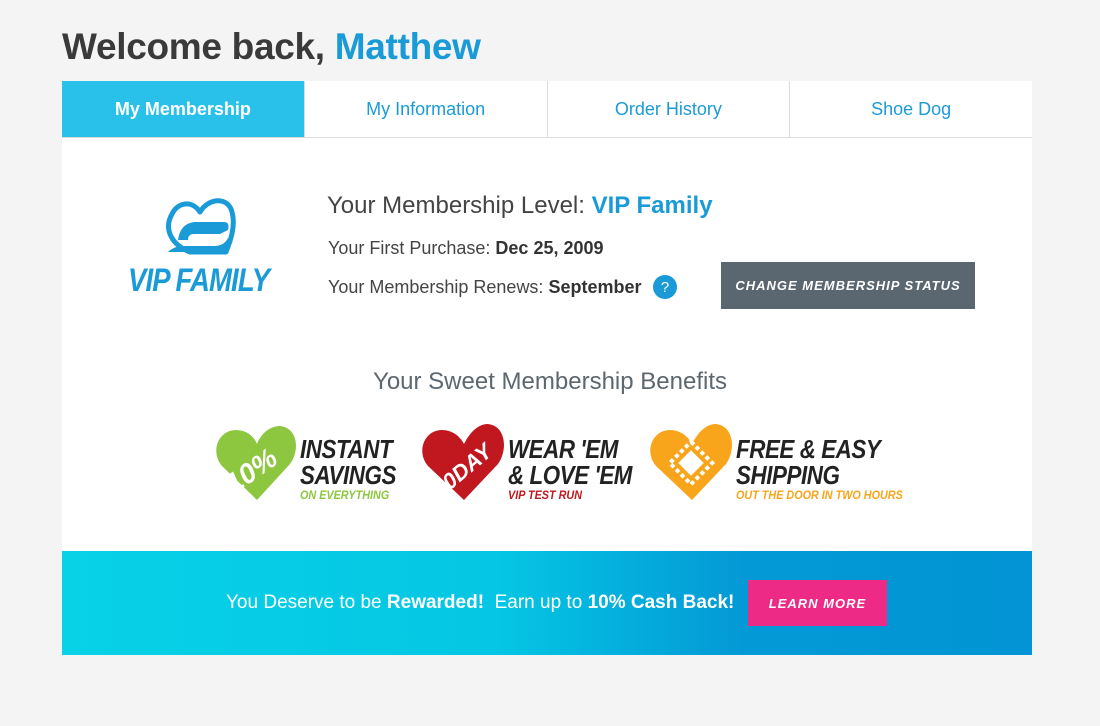  Describe the element at coordinates (348, 475) in the screenshot. I see `benefit-line2: SAVINGS` at that location.